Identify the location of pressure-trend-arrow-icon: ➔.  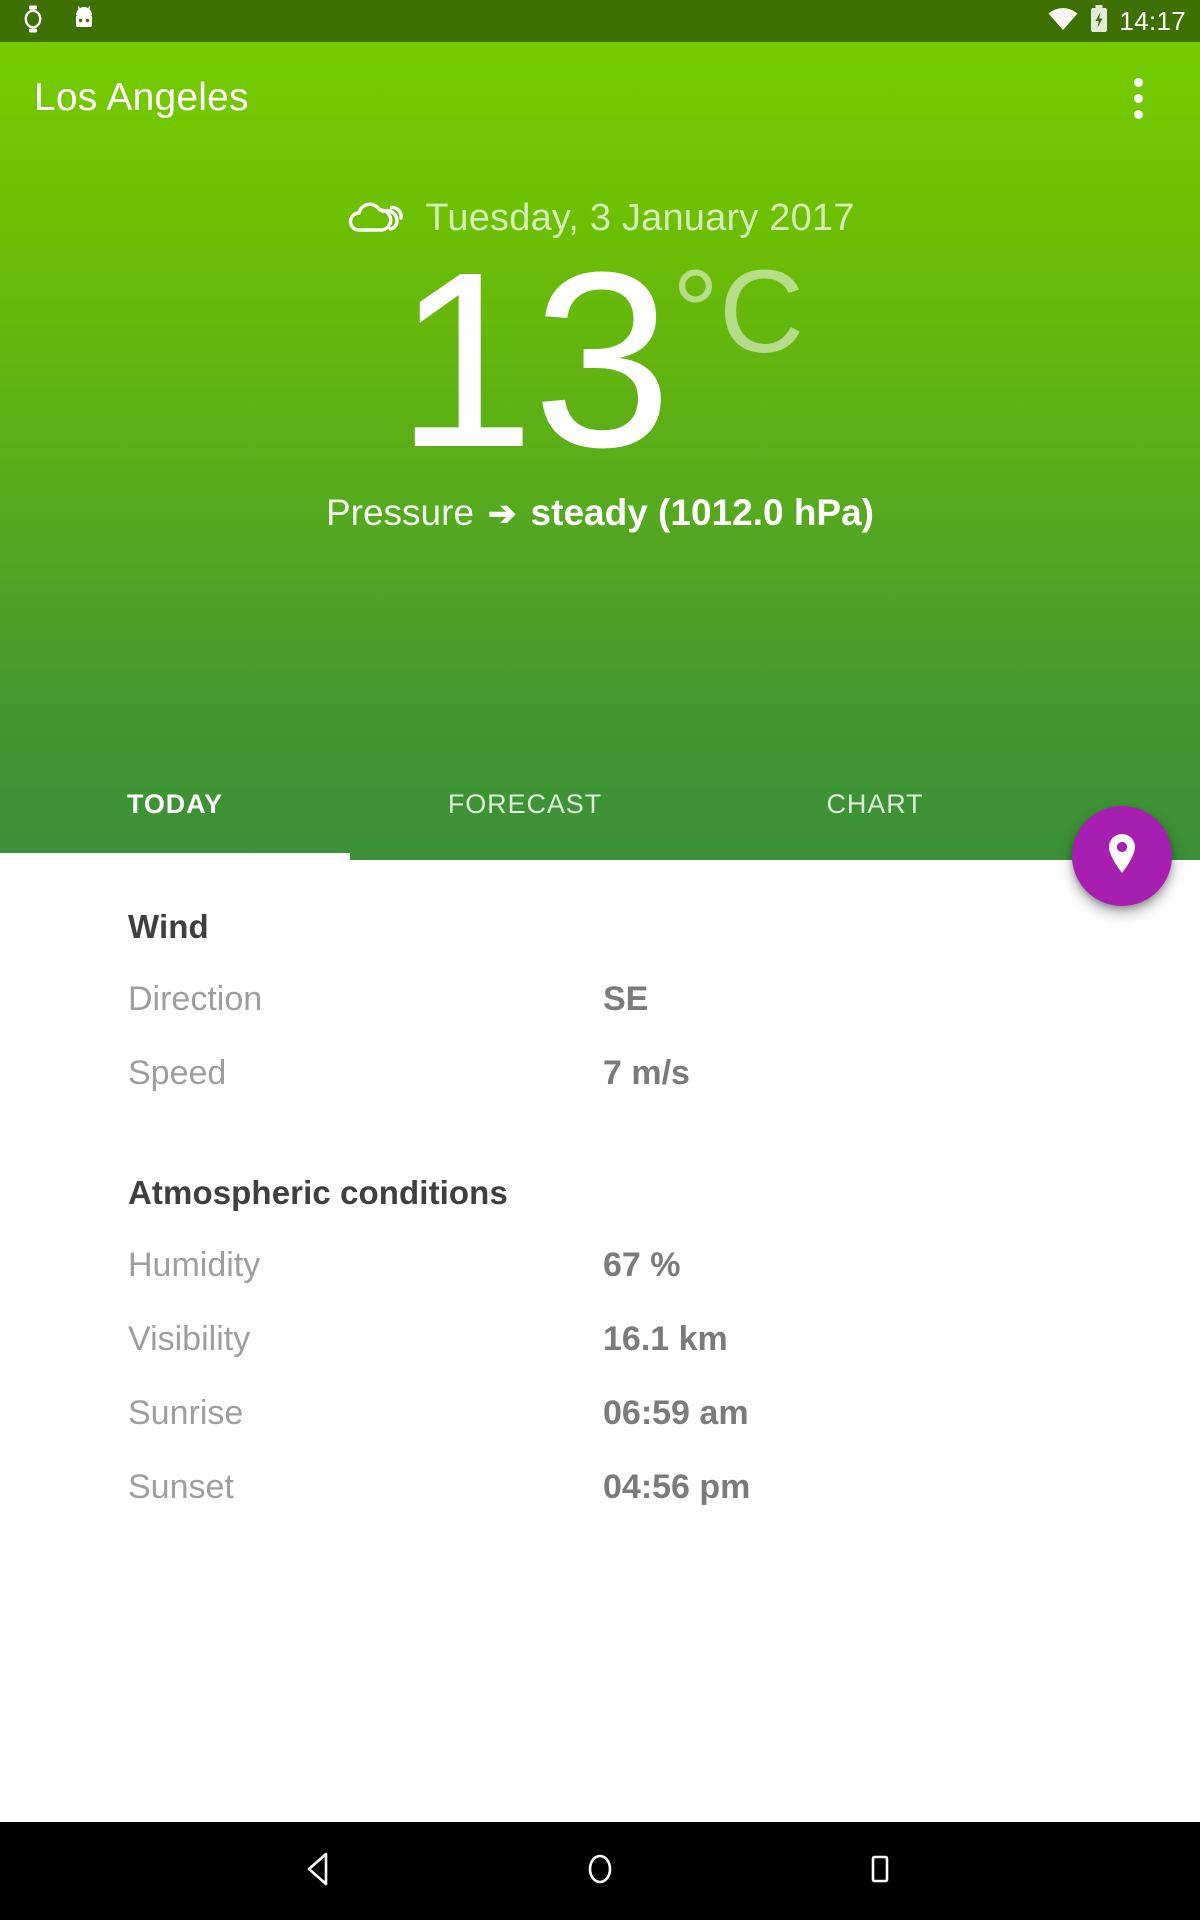
(502, 514).